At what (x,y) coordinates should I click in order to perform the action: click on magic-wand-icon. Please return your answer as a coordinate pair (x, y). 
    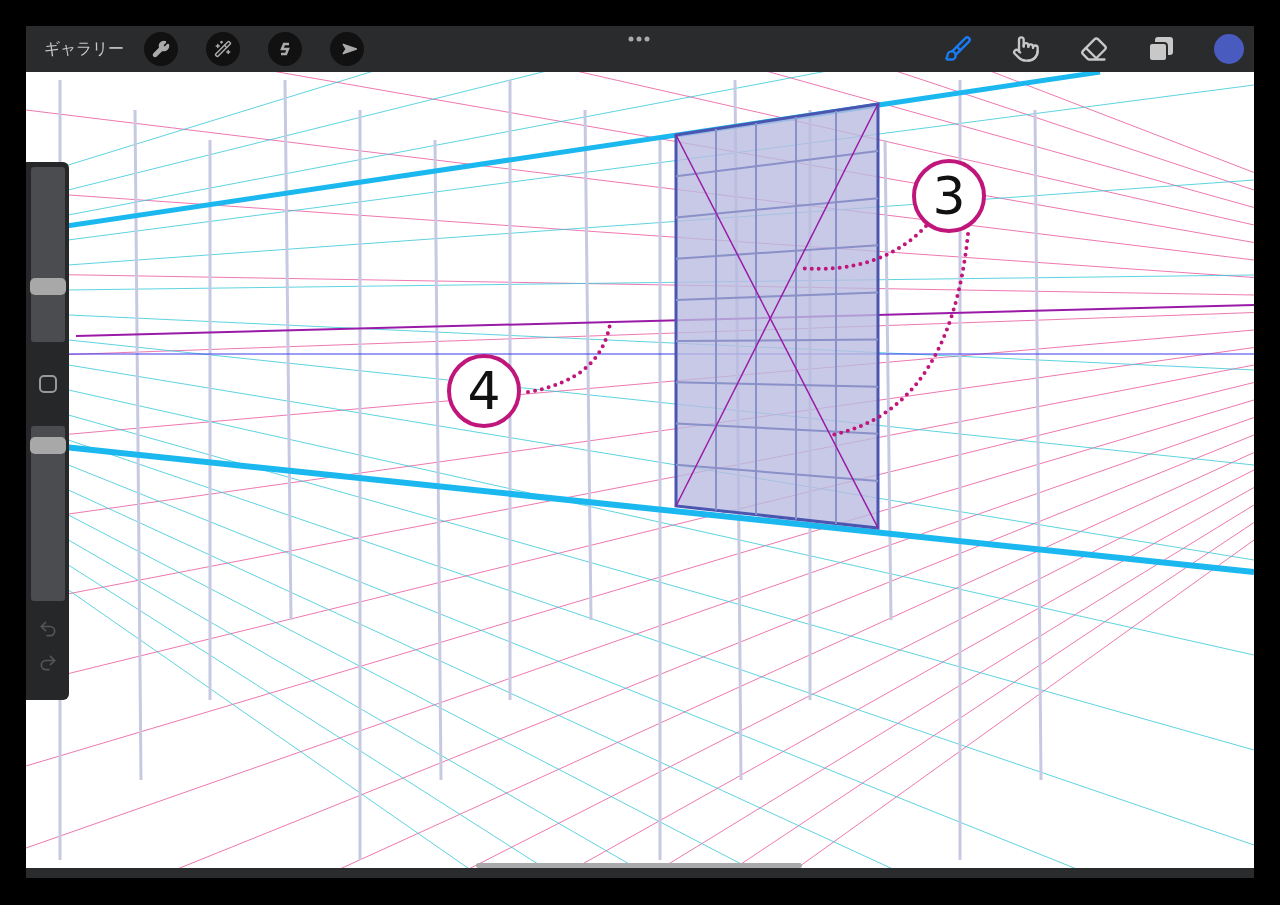
    Looking at the image, I should click on (223, 49).